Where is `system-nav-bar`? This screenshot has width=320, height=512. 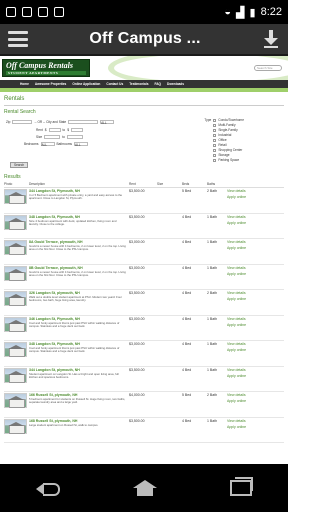 system-nav-bar is located at coordinates (144, 488).